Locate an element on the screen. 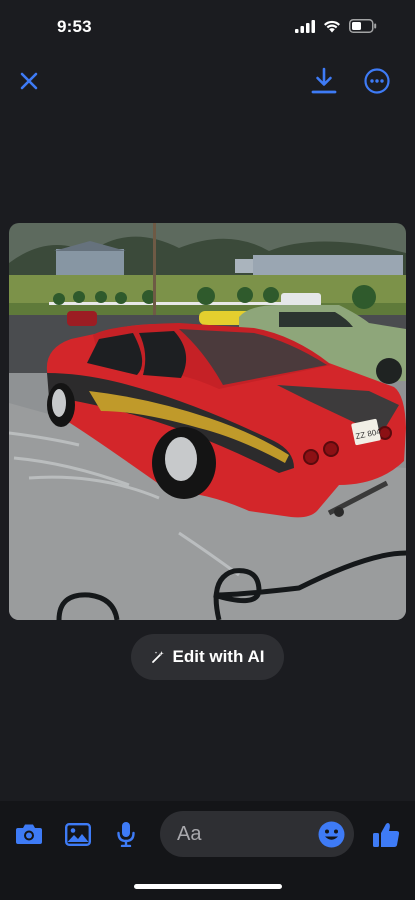 This screenshot has width=415, height=900. download-button is located at coordinates (324, 81).